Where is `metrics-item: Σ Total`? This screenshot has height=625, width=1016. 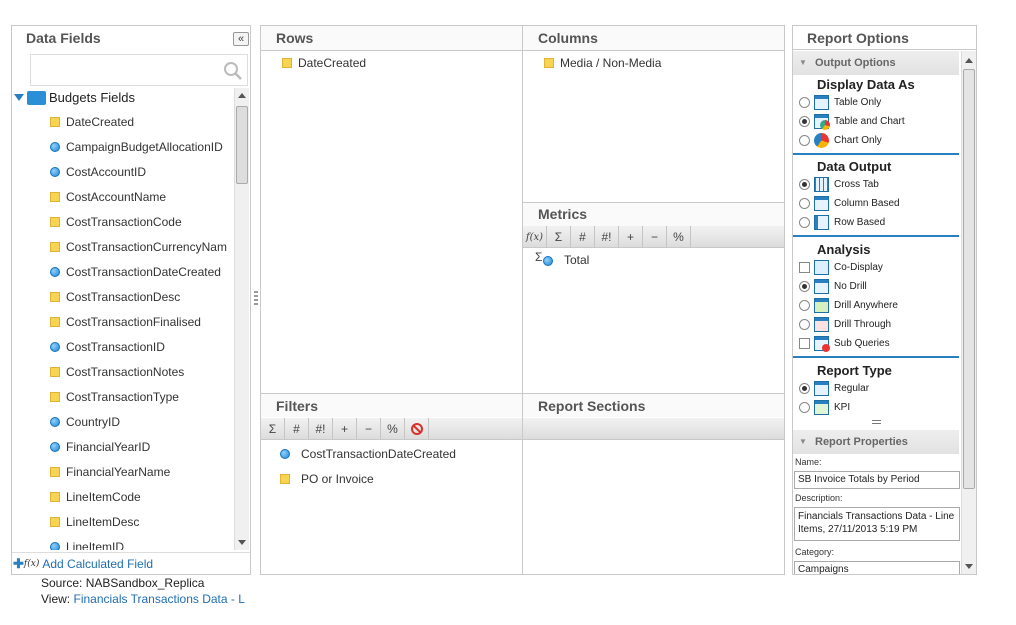 metrics-item: Σ Total is located at coordinates (562, 258).